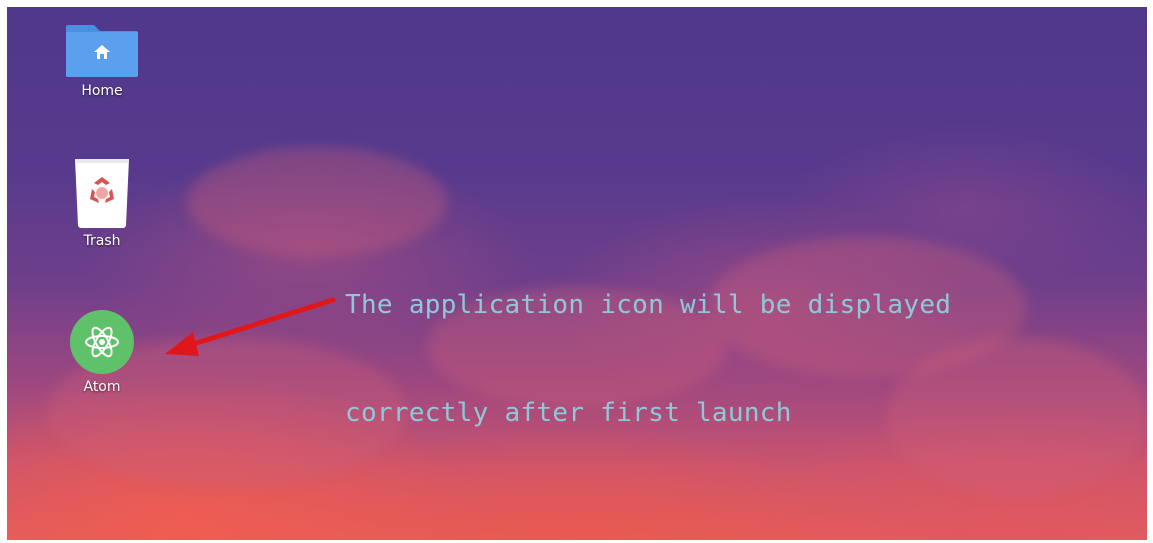 The height and width of the screenshot is (543, 1153). I want to click on trash-icon, so click(102, 193).